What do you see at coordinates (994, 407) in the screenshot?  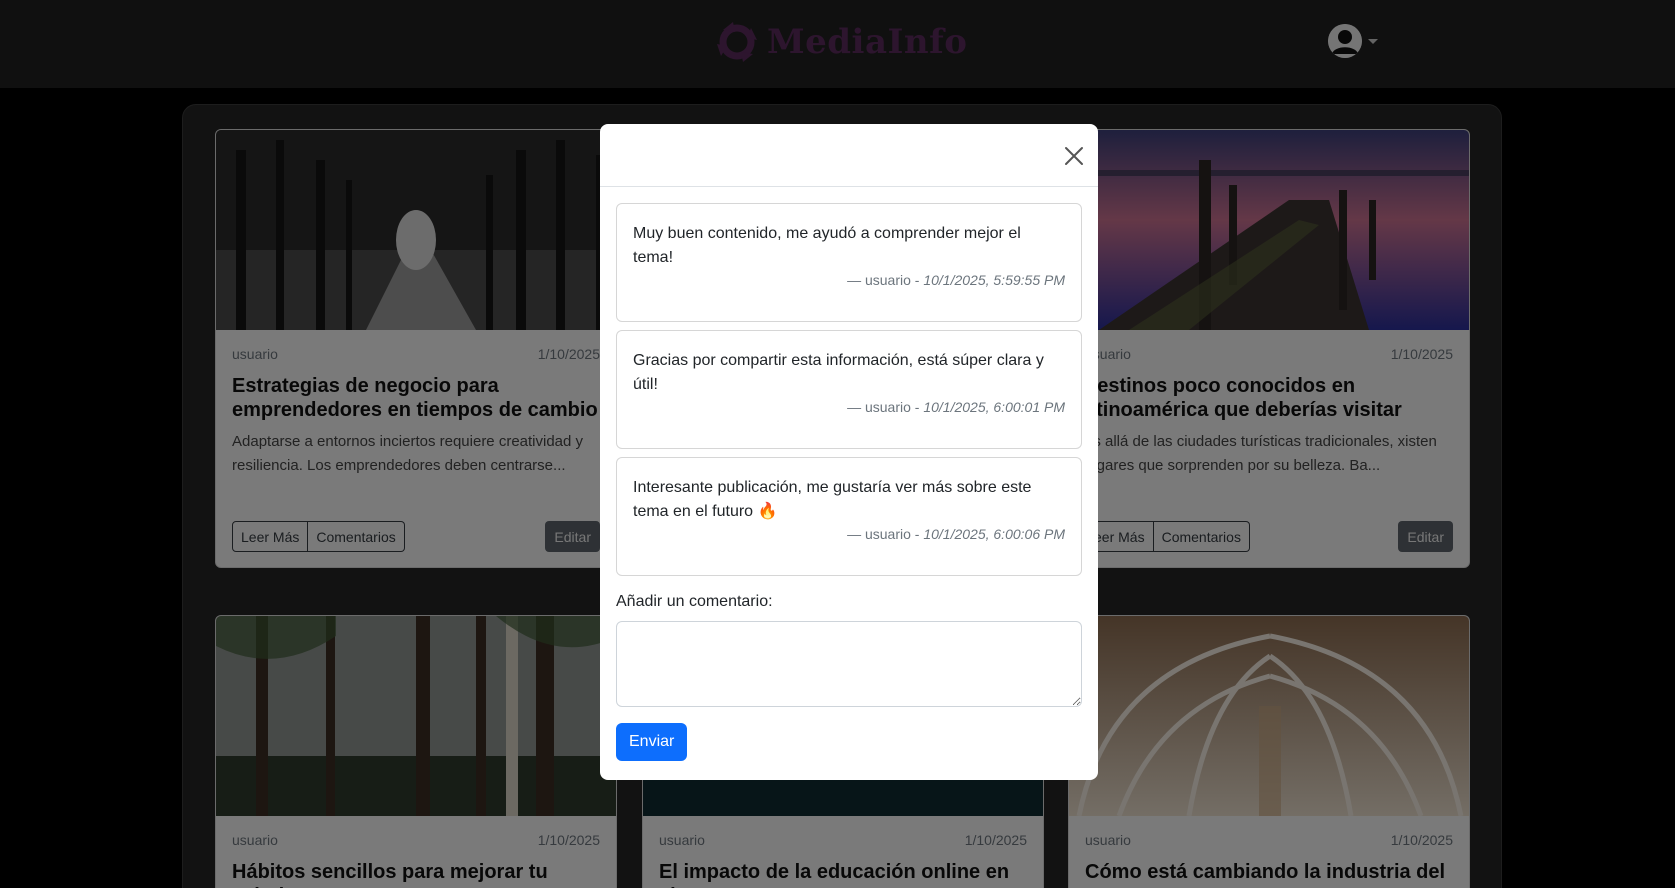 I see `comment-time: 10/1/2025, 6:00:01 PM` at bounding box center [994, 407].